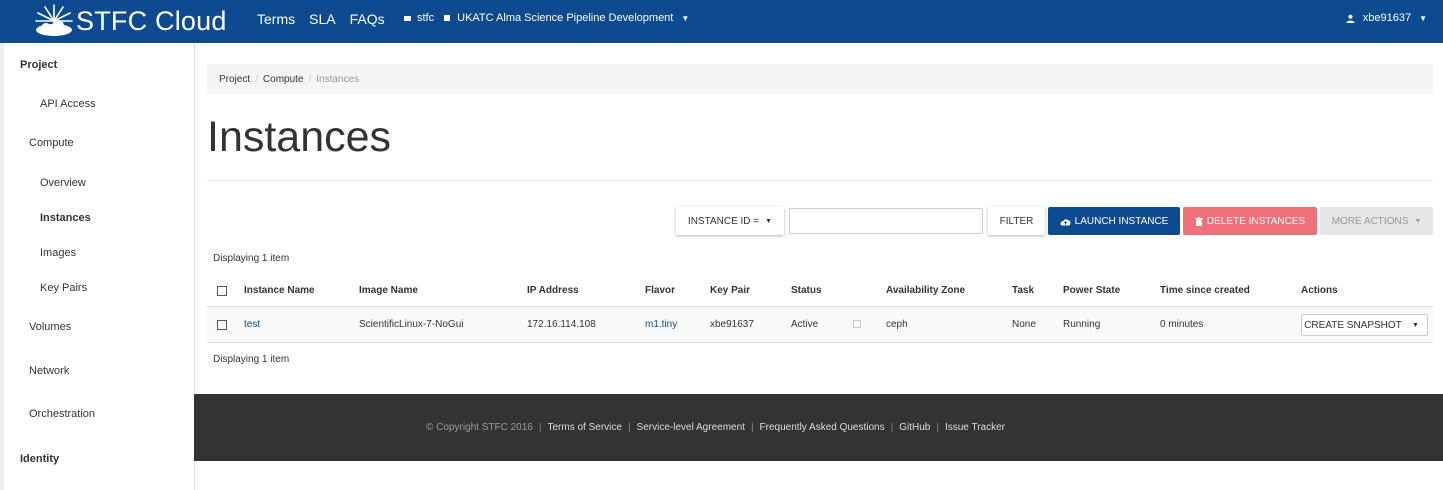  What do you see at coordinates (222, 291) in the screenshot?
I see `select-all-checkbox` at bounding box center [222, 291].